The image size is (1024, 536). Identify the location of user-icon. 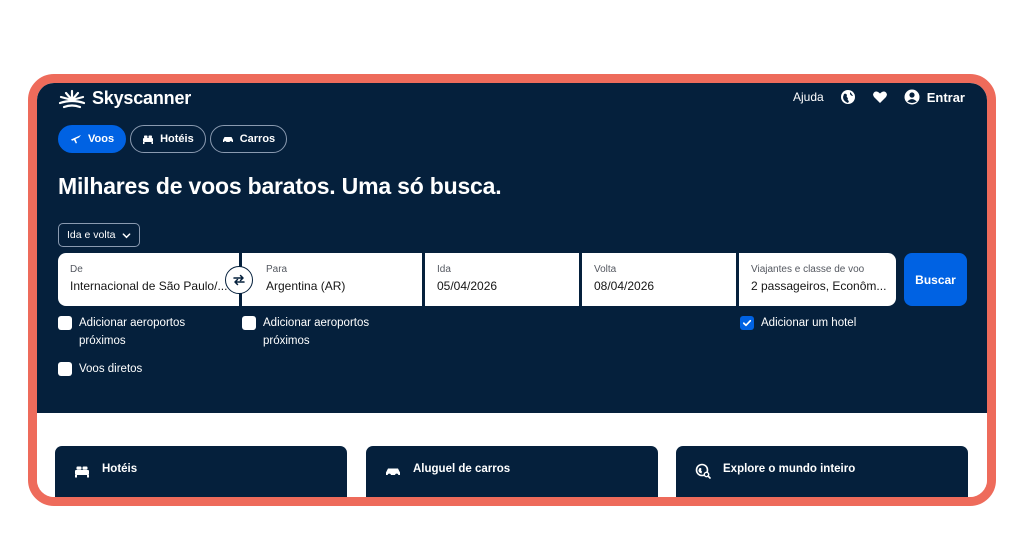
(912, 97).